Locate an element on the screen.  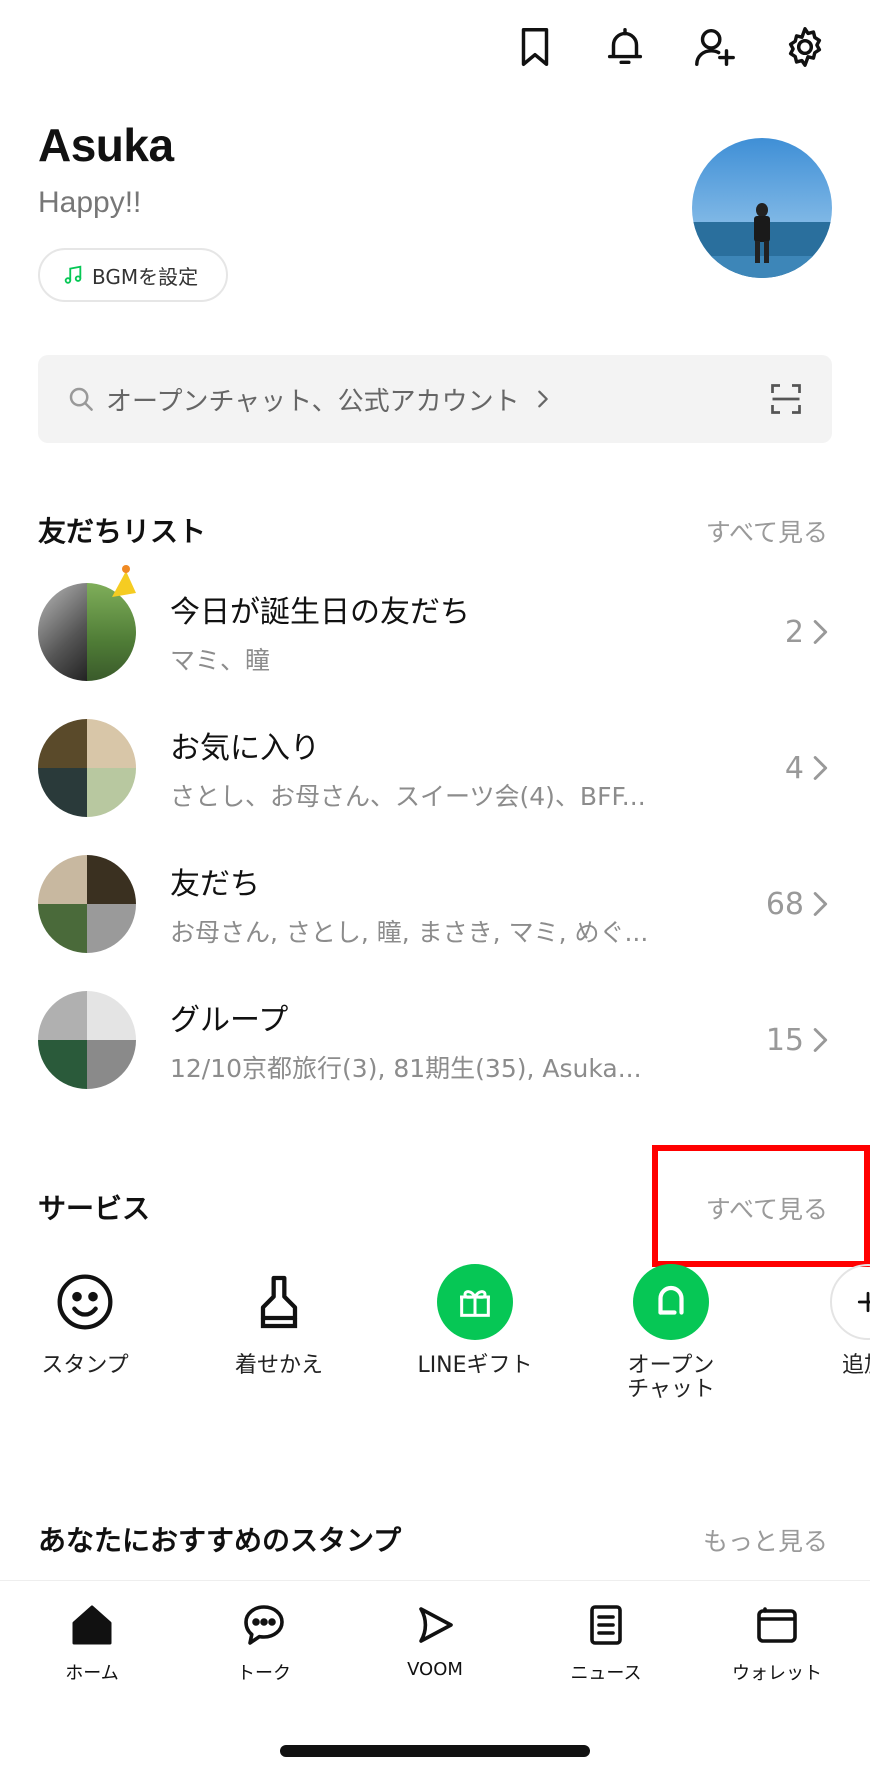
friend-group-groups: グループ 12/10京都旅行(3), 81期生(35), Asuka... 15 is located at coordinates (435, 1040).